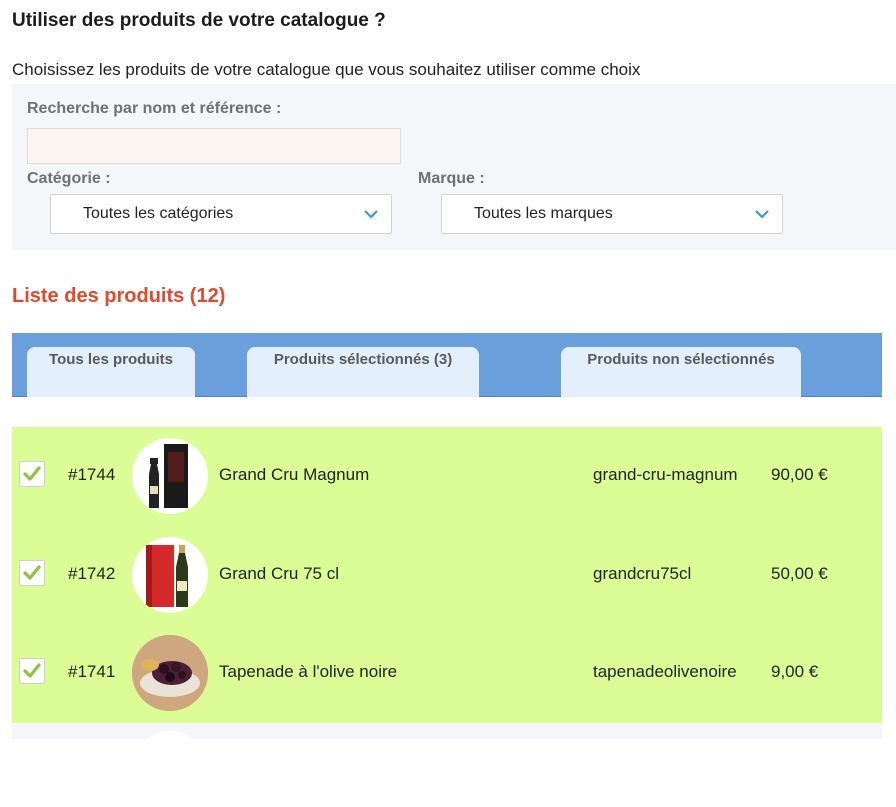 The image size is (896, 807). What do you see at coordinates (111, 372) in the screenshot?
I see `tab-all-products: Tous les produits` at bounding box center [111, 372].